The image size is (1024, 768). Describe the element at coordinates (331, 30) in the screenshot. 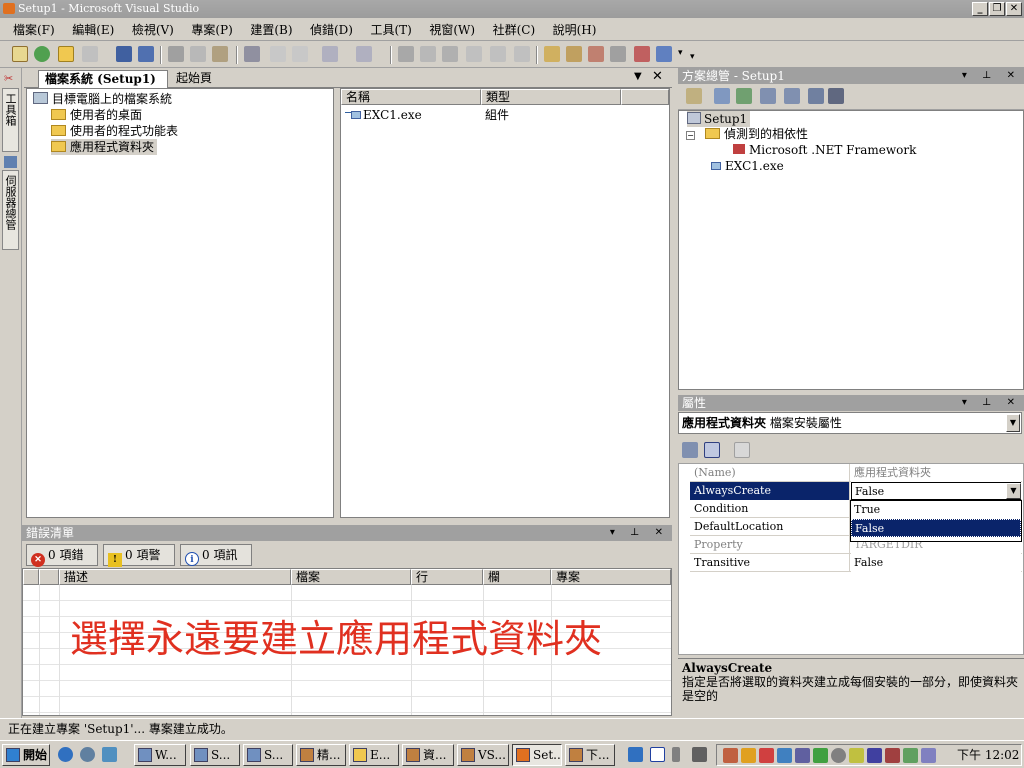

I see `menu-debug: 偵錯(D)` at that location.